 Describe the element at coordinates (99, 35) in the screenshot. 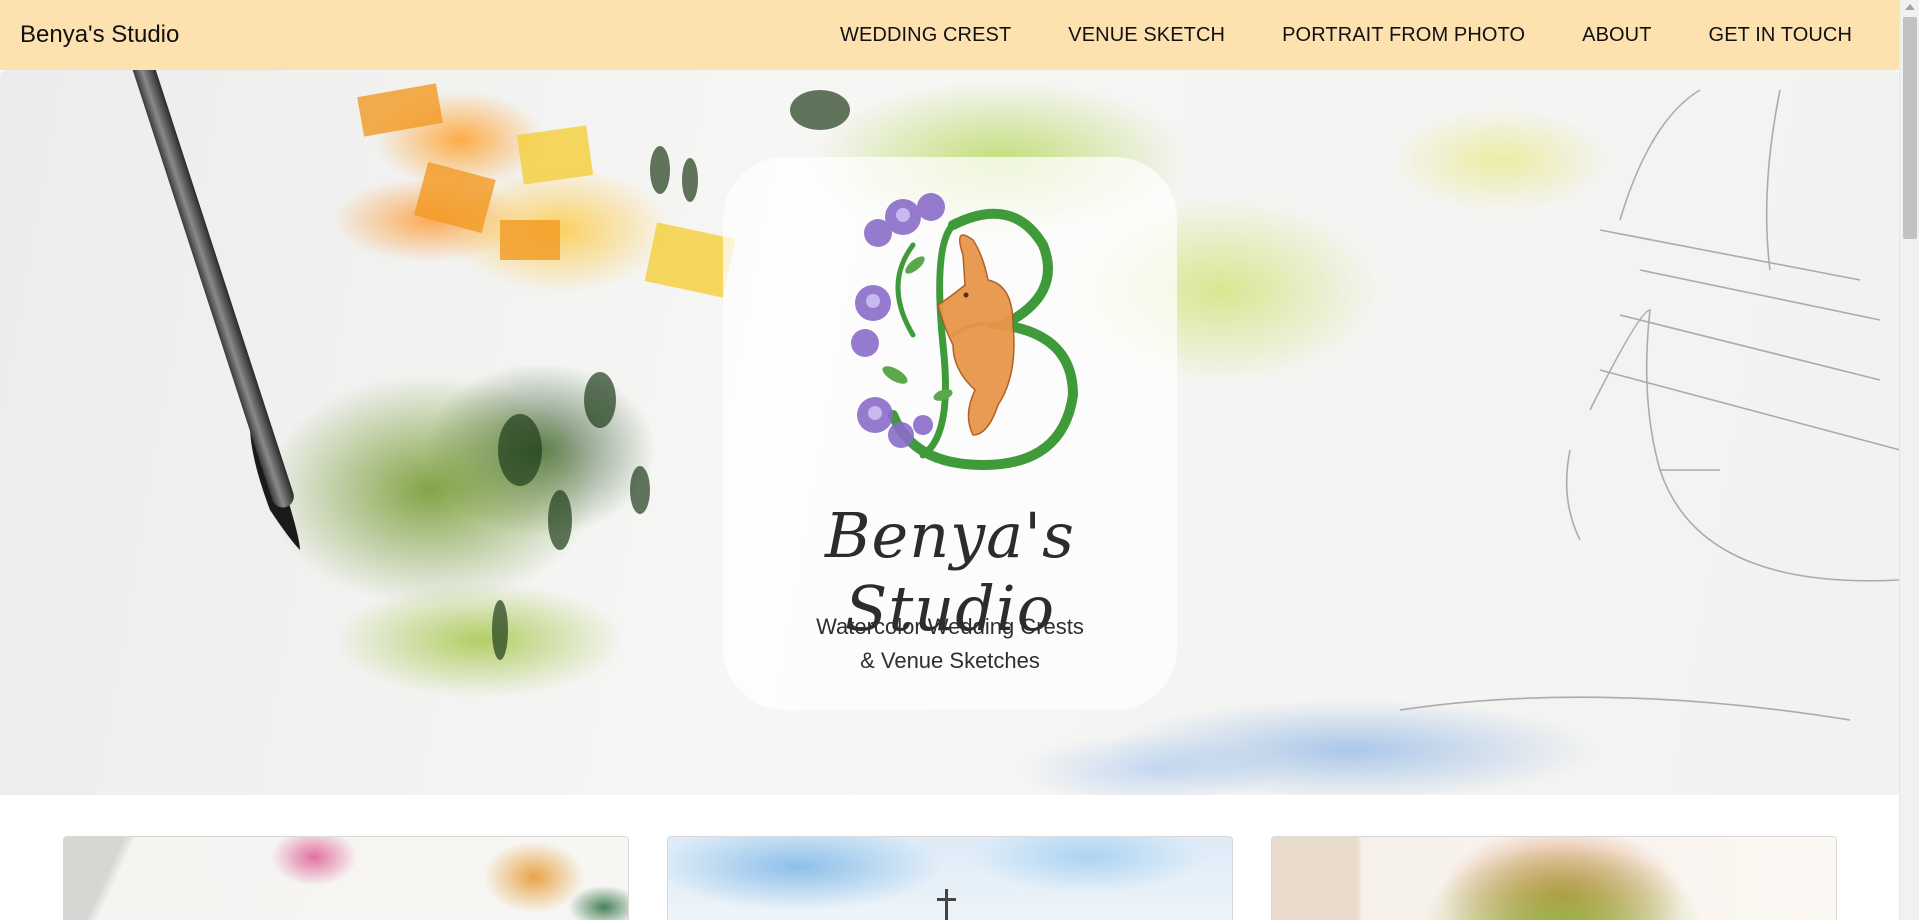

I see `brand-link: Benya's Studio` at that location.